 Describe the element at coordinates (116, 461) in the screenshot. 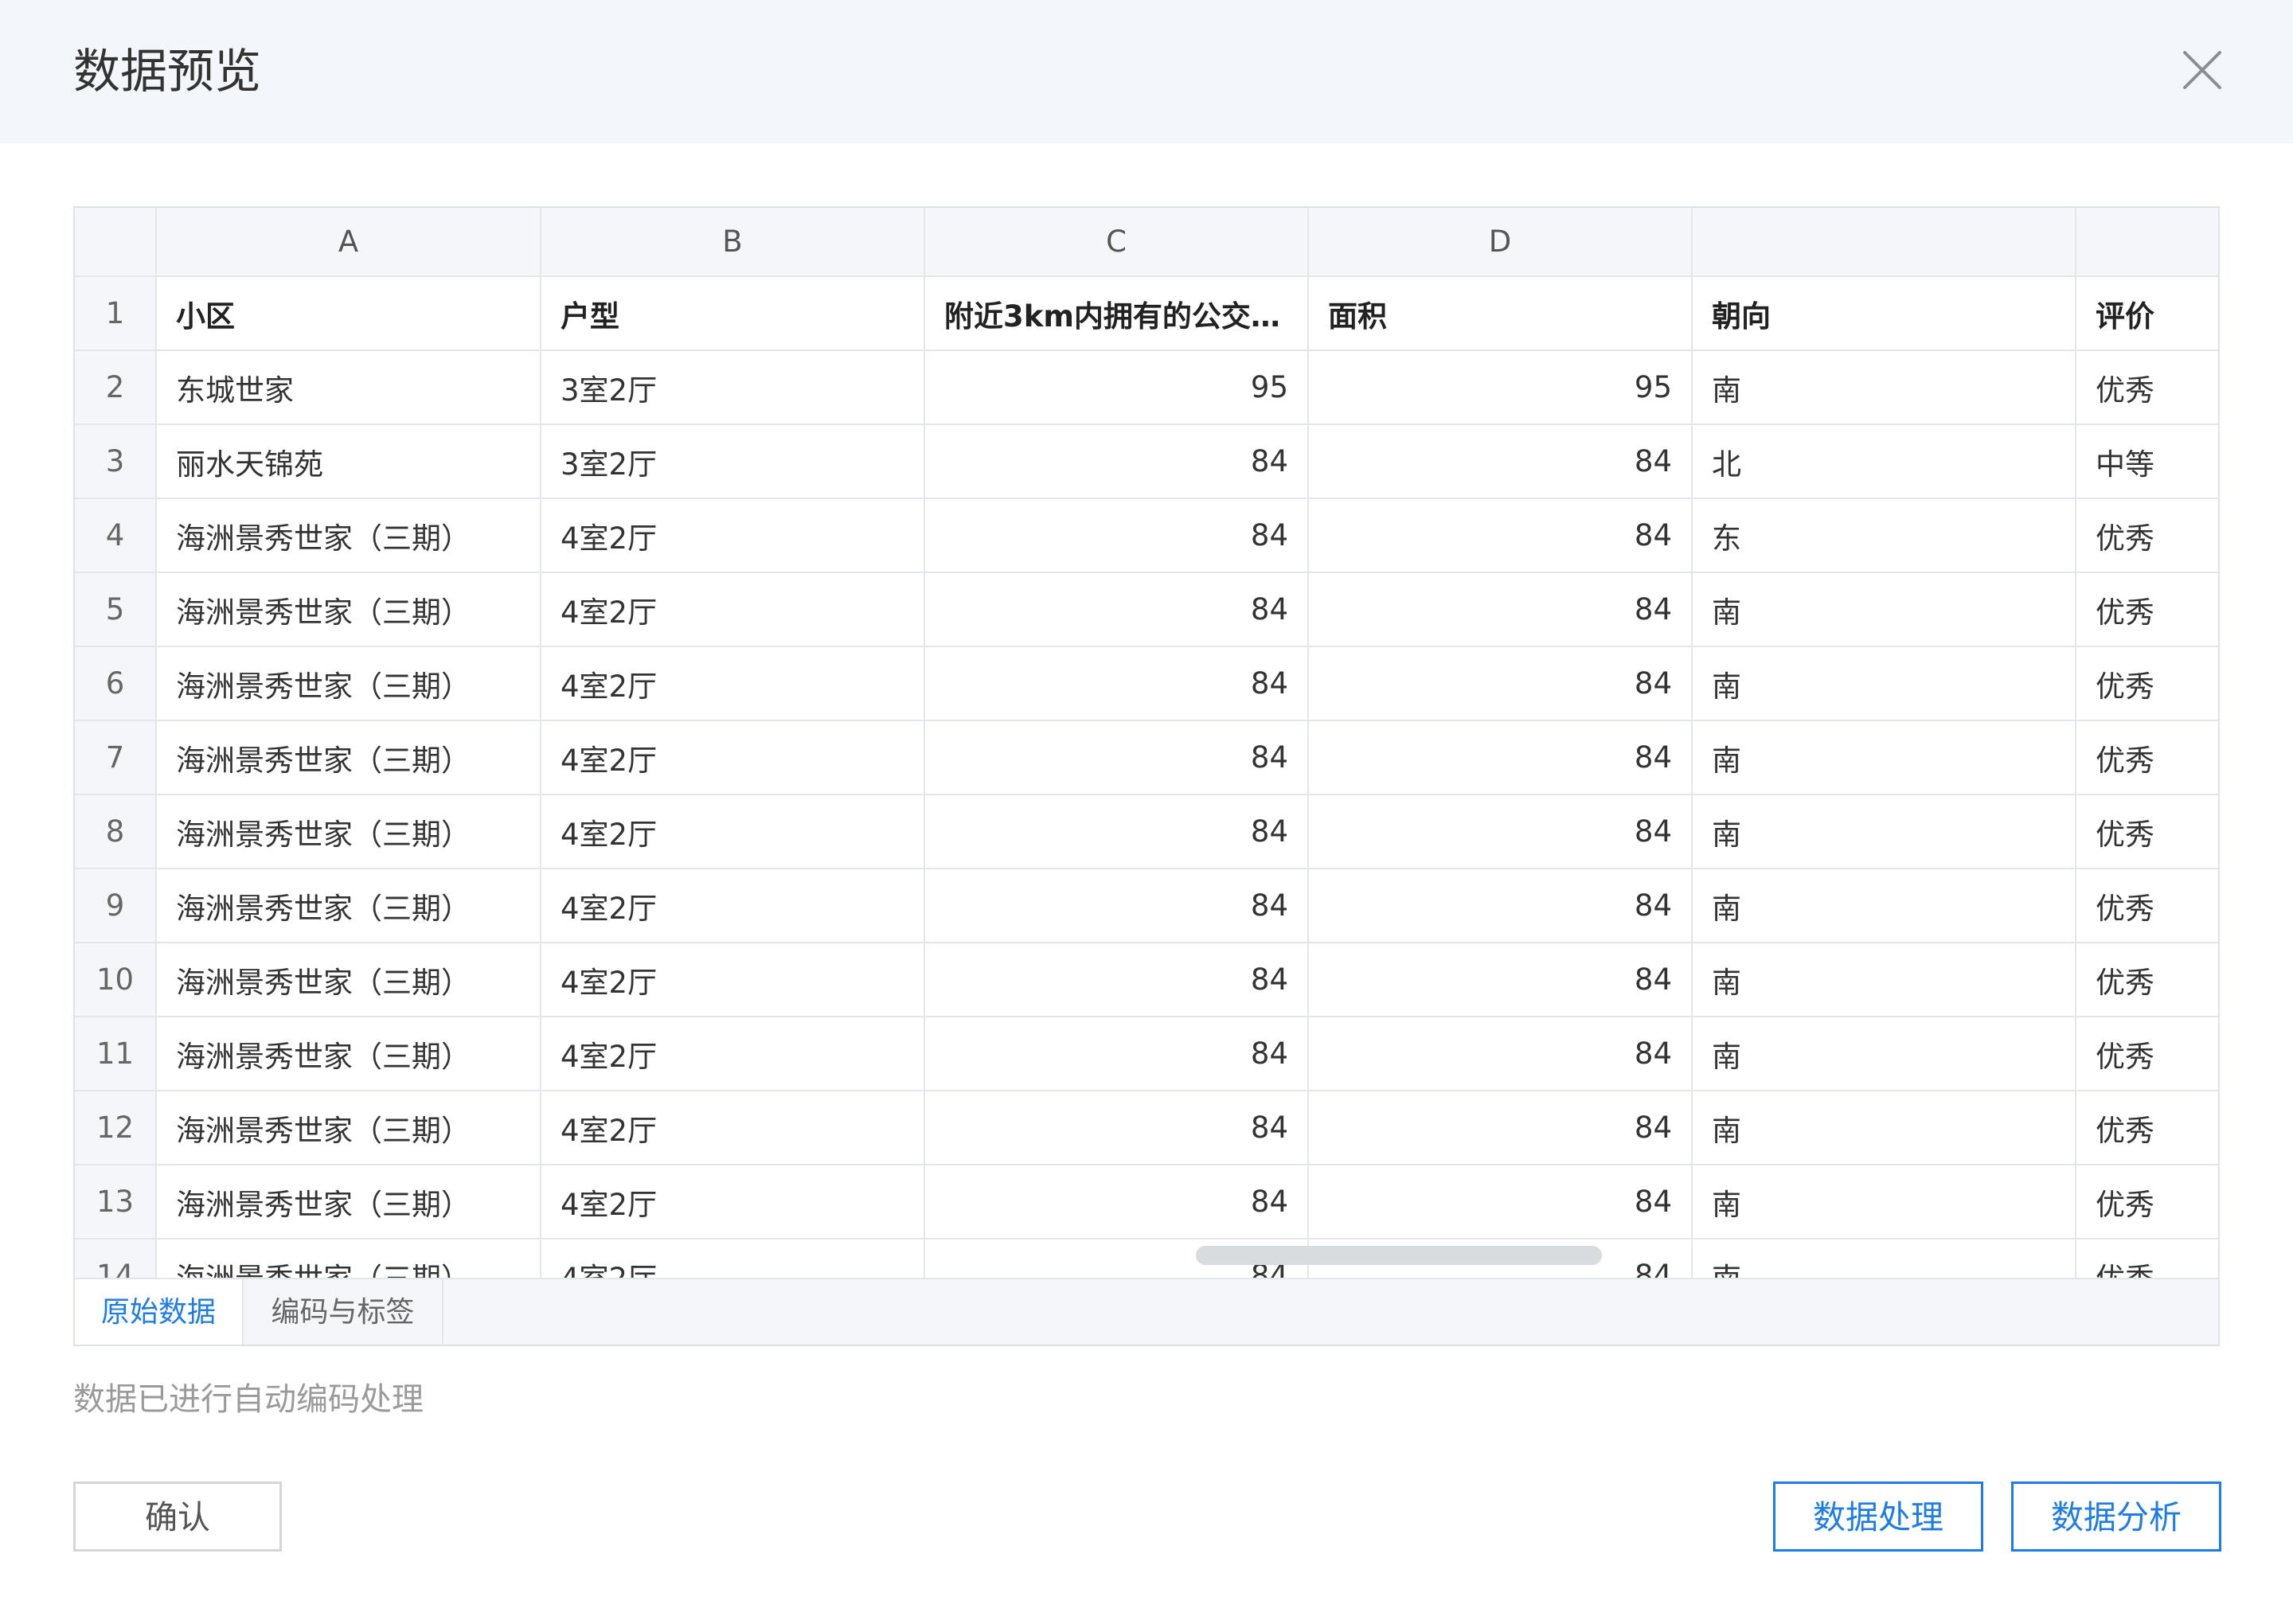

I see `row-number: 3` at that location.